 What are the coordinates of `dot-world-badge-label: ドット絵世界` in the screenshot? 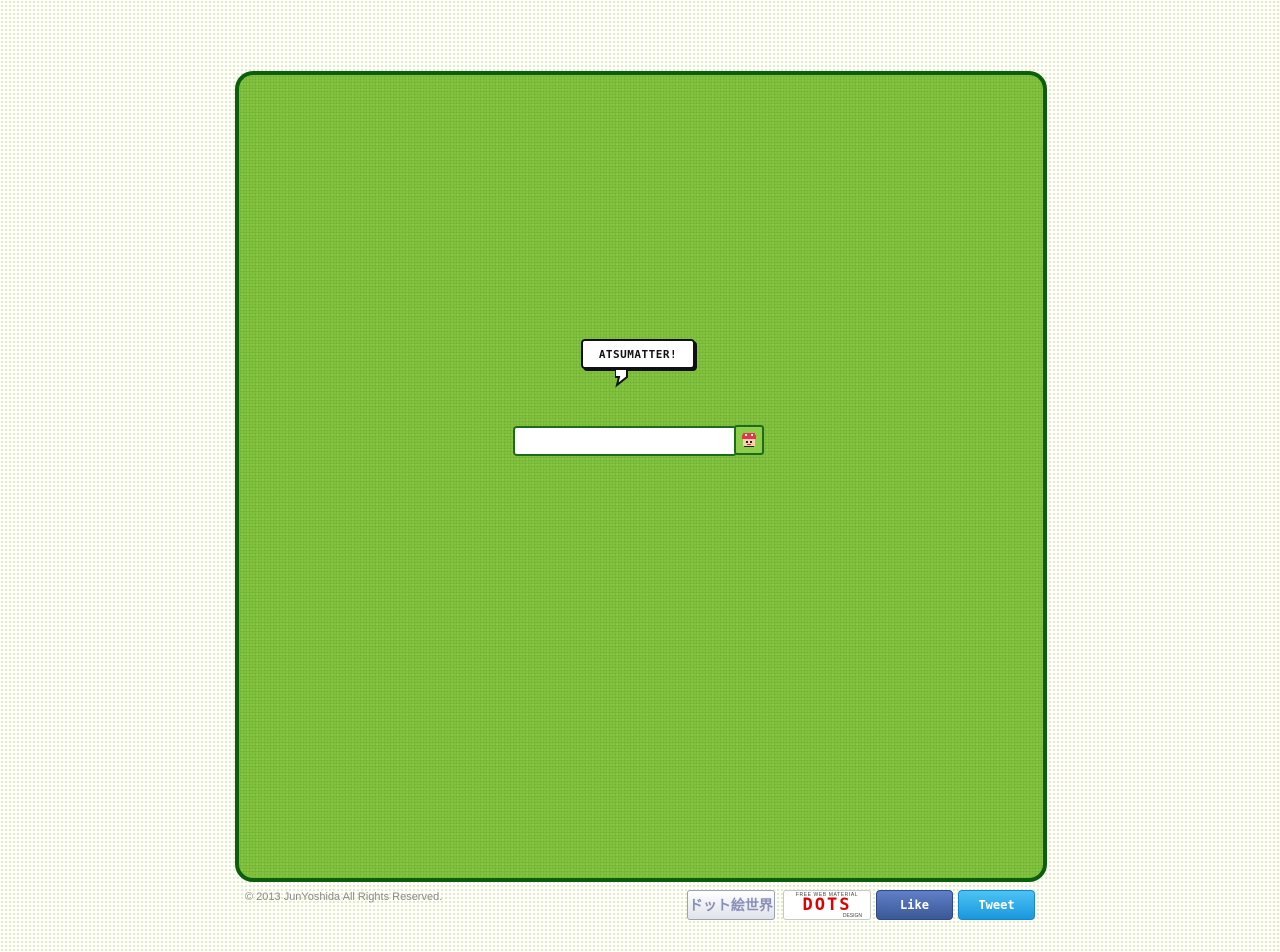 It's located at (731, 906).